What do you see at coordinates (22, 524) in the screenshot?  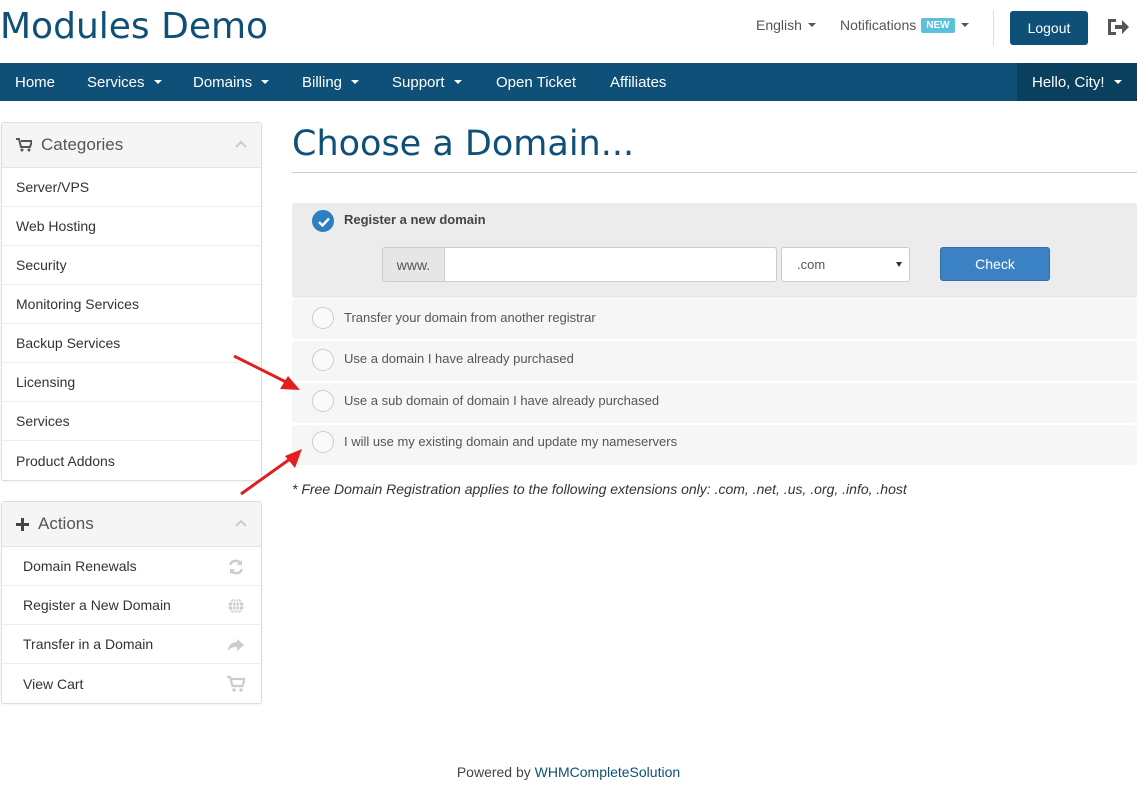 I see `plus-icon` at bounding box center [22, 524].